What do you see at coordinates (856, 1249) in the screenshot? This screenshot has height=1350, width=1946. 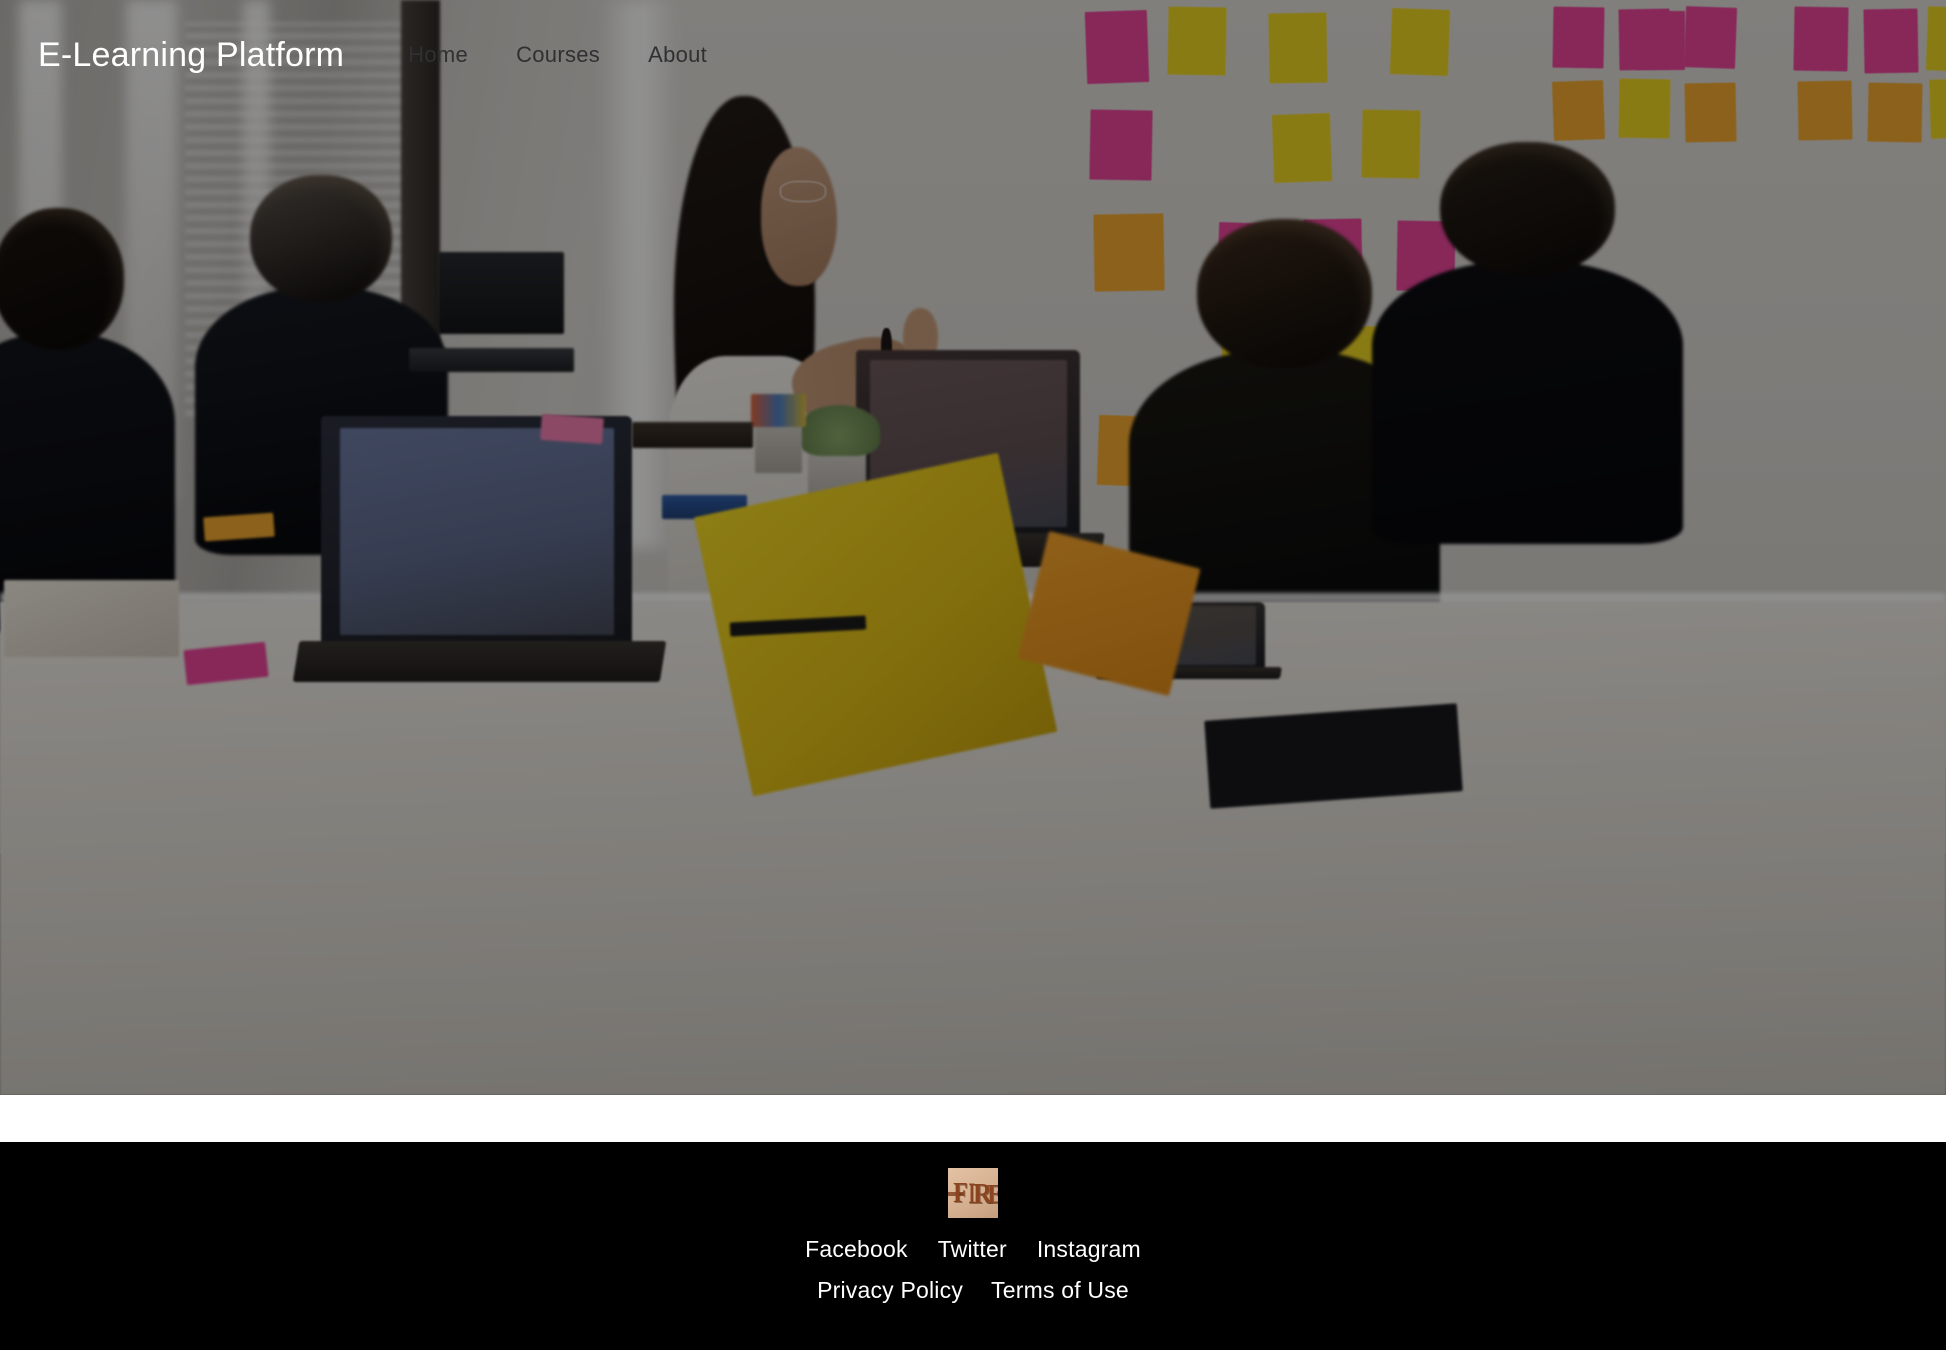 I see `footer-link-facebook: Facebook` at bounding box center [856, 1249].